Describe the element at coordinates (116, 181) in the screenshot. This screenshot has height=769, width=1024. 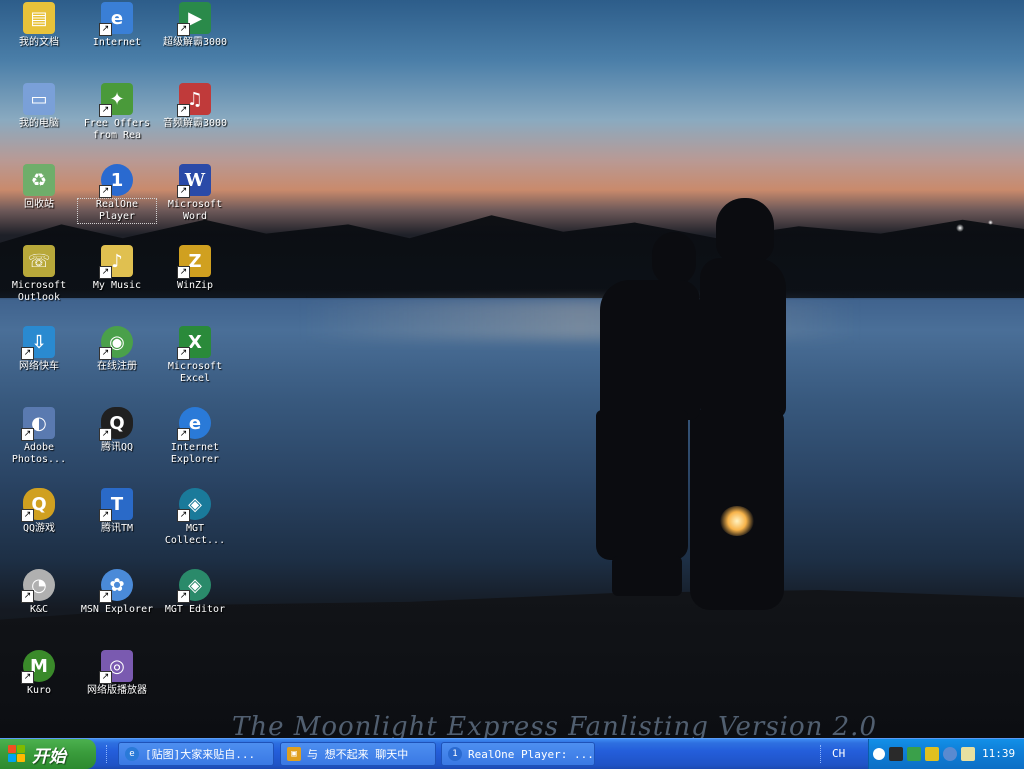
I see `realone-icon: 1 ↗` at that location.